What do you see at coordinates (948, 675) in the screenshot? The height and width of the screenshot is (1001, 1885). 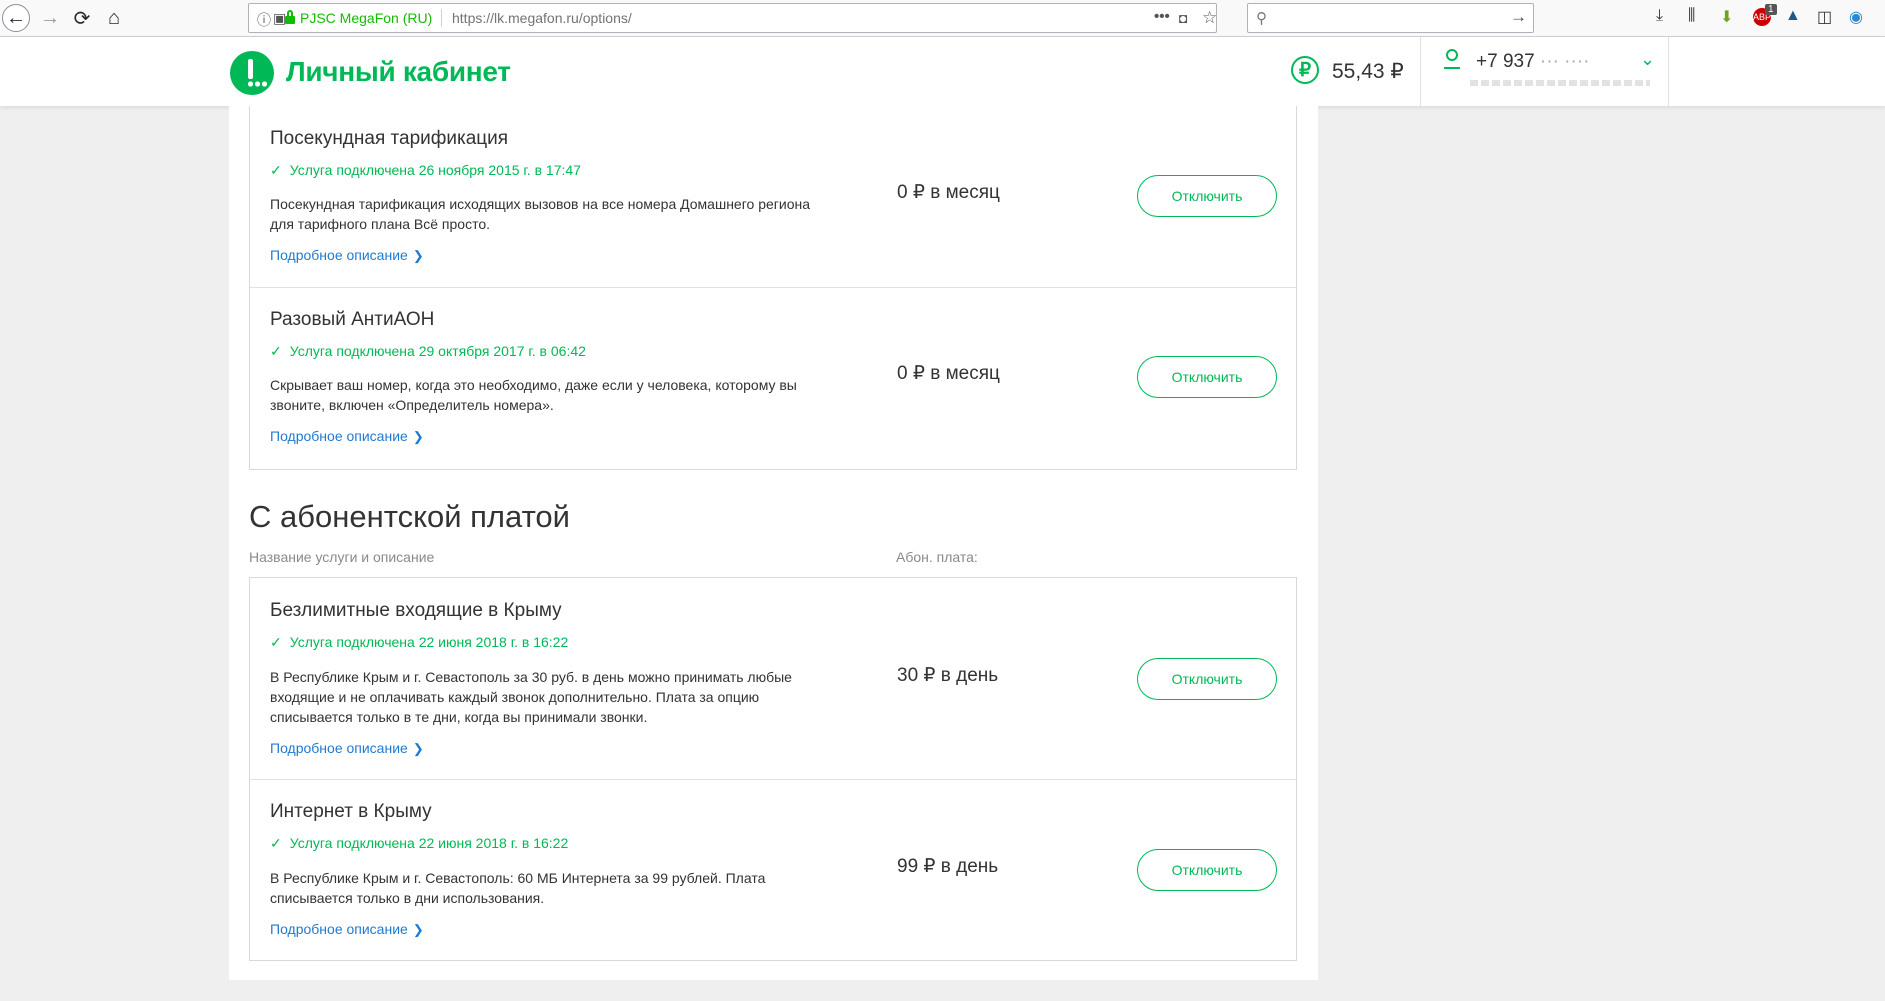 I see `service-price: 30 ₽ в день` at bounding box center [948, 675].